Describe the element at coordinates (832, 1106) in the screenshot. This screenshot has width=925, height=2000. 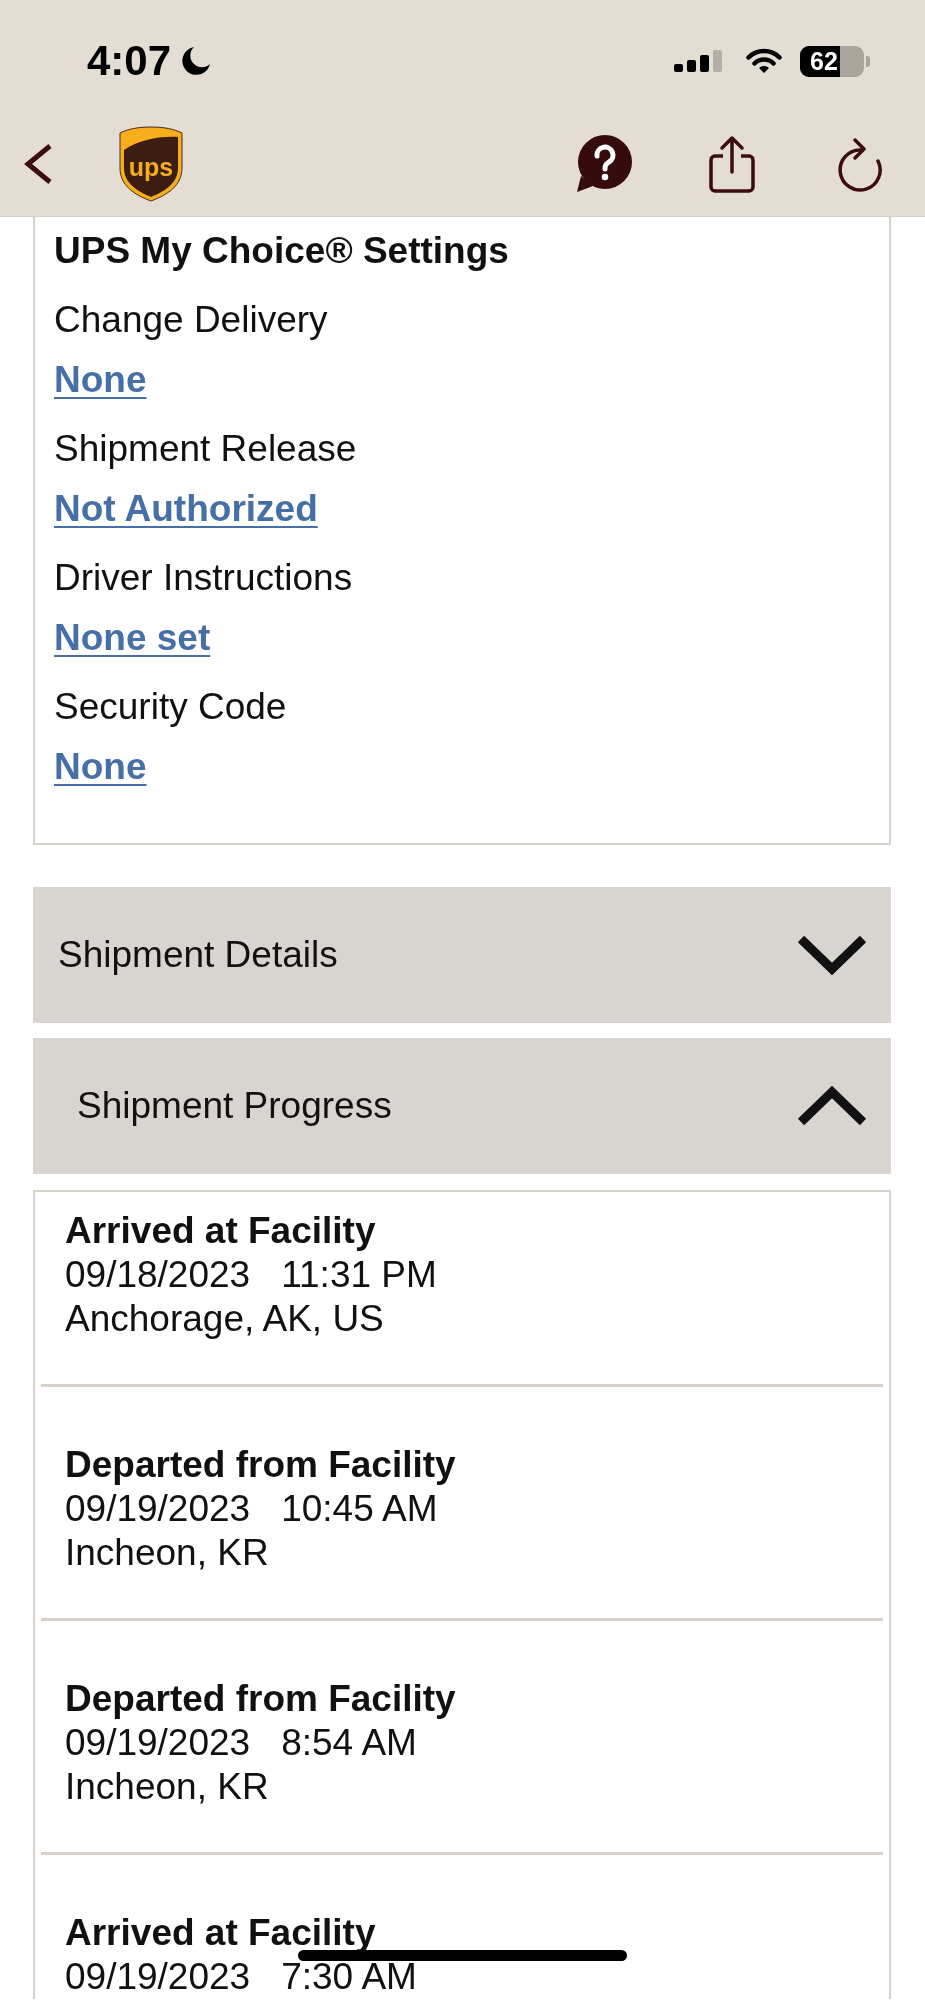
I see `chevron-up-icon` at that location.